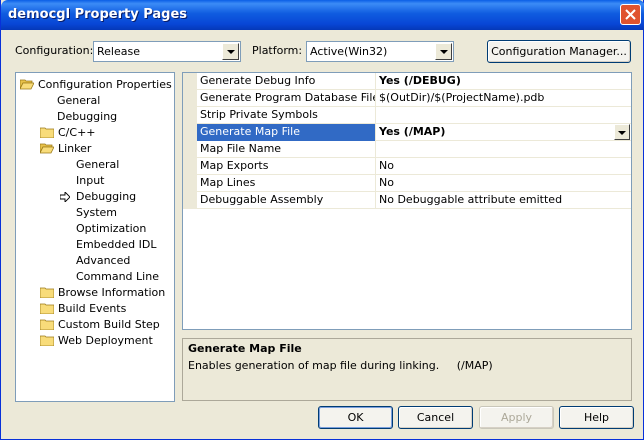  What do you see at coordinates (286, 132) in the screenshot?
I see `property-name: Generate Map File` at bounding box center [286, 132].